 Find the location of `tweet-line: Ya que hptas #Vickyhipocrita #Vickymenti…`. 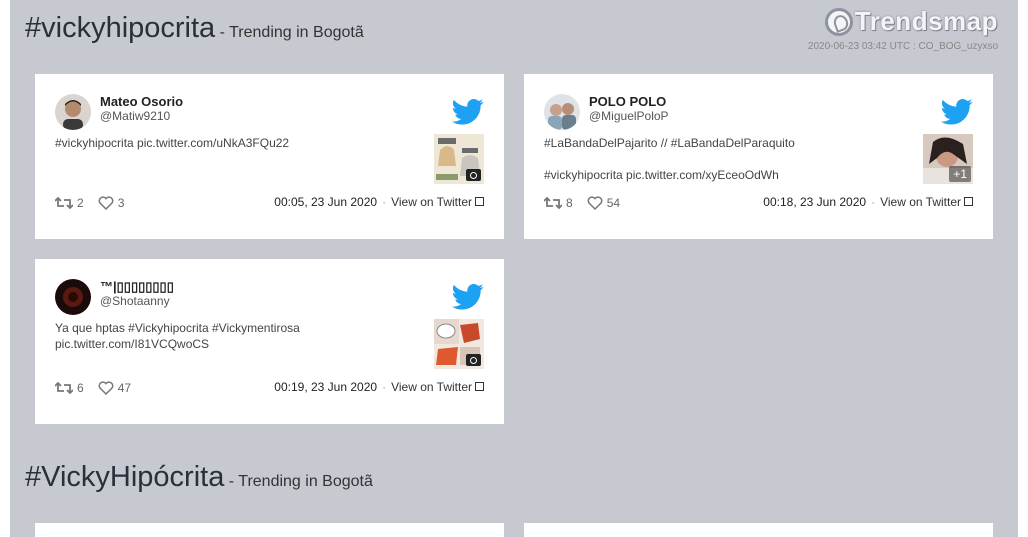

tweet-line: Ya que hptas #Vickyhipocrita #Vickymenti… is located at coordinates (235, 328).